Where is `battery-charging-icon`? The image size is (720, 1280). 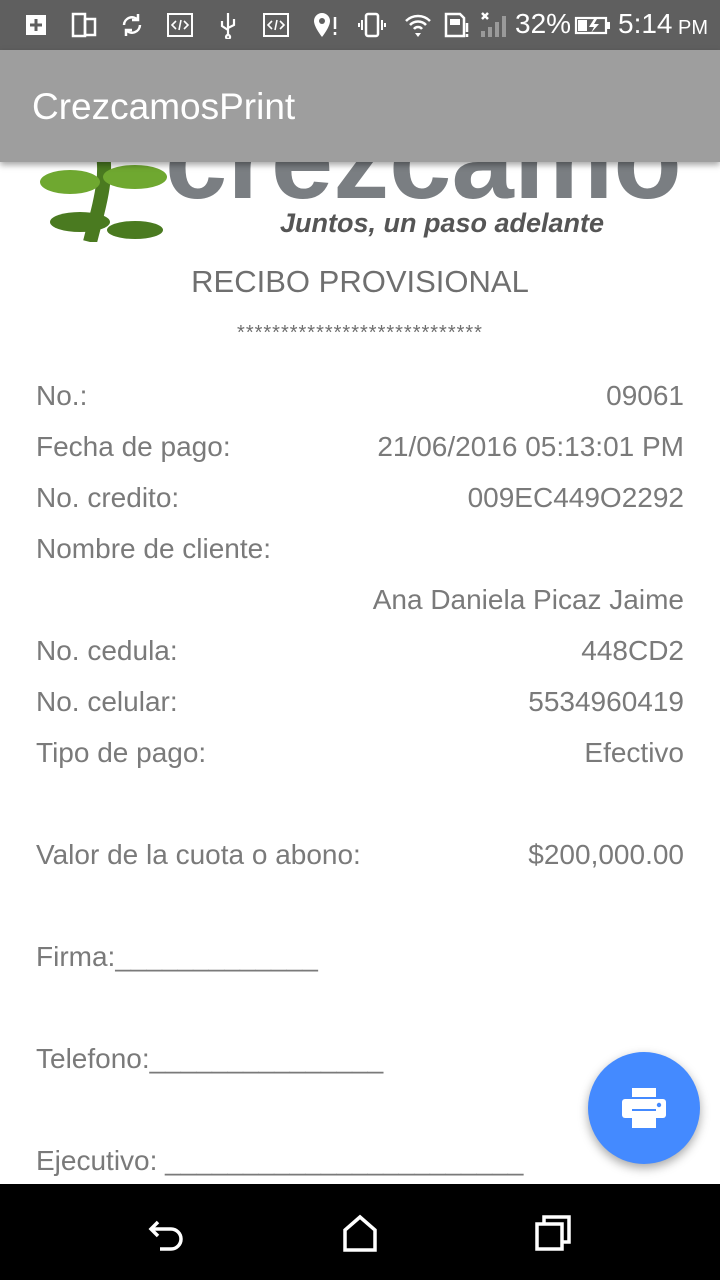
battery-charging-icon is located at coordinates (592, 25).